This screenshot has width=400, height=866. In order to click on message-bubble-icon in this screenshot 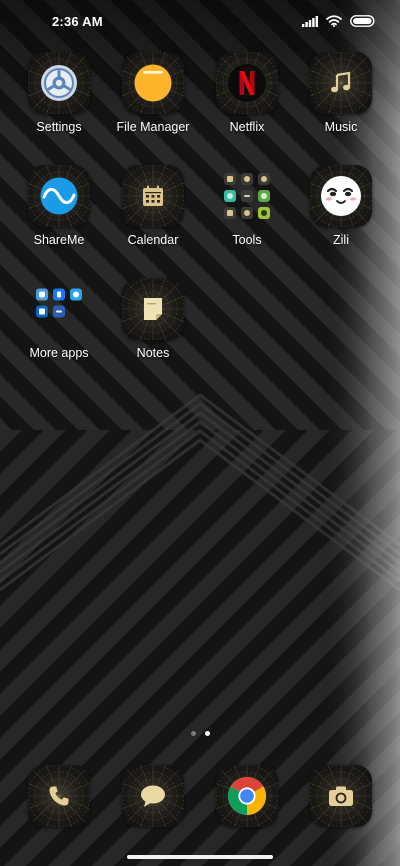, I will do `click(153, 796)`.